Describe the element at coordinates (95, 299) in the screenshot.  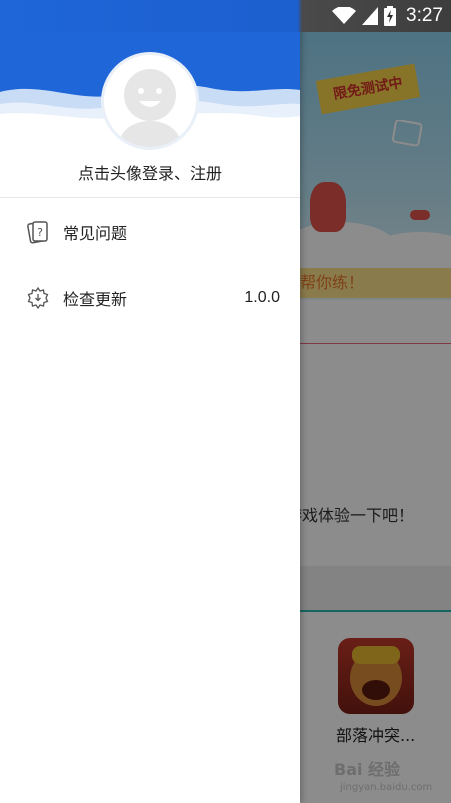
I see `menu-label-check-update: 检查更新` at that location.